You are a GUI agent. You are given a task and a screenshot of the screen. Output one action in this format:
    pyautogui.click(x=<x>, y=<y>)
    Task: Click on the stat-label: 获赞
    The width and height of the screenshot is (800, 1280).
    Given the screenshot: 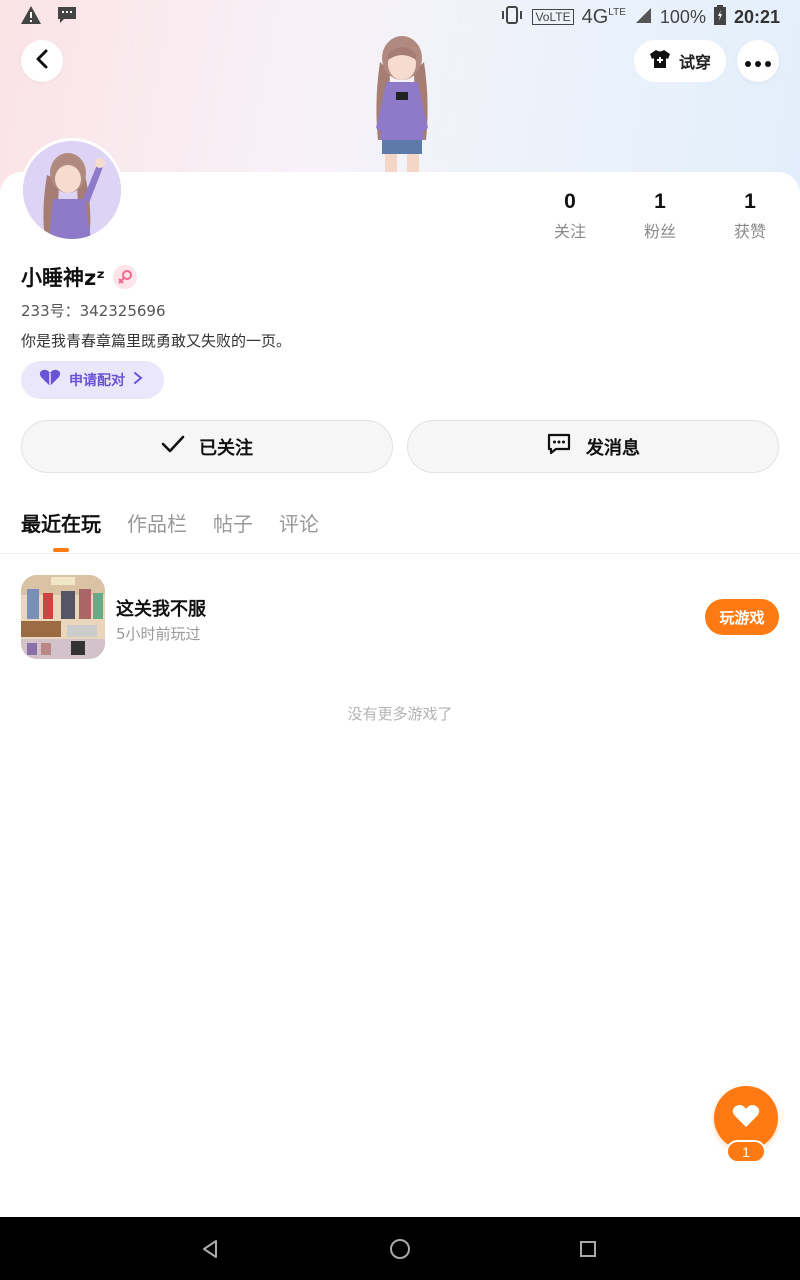 What is the action you would take?
    pyautogui.click(x=749, y=231)
    